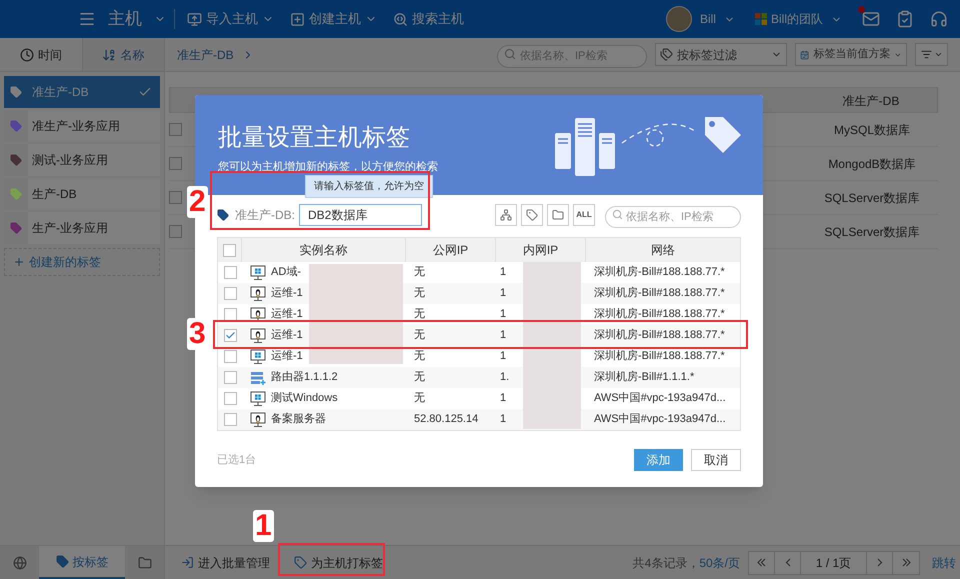 Image resolution: width=960 pixels, height=579 pixels. What do you see at coordinates (644, 378) in the screenshot?
I see `table-cell-text: 深圳机房-Bill#1.1.1.*` at bounding box center [644, 378].